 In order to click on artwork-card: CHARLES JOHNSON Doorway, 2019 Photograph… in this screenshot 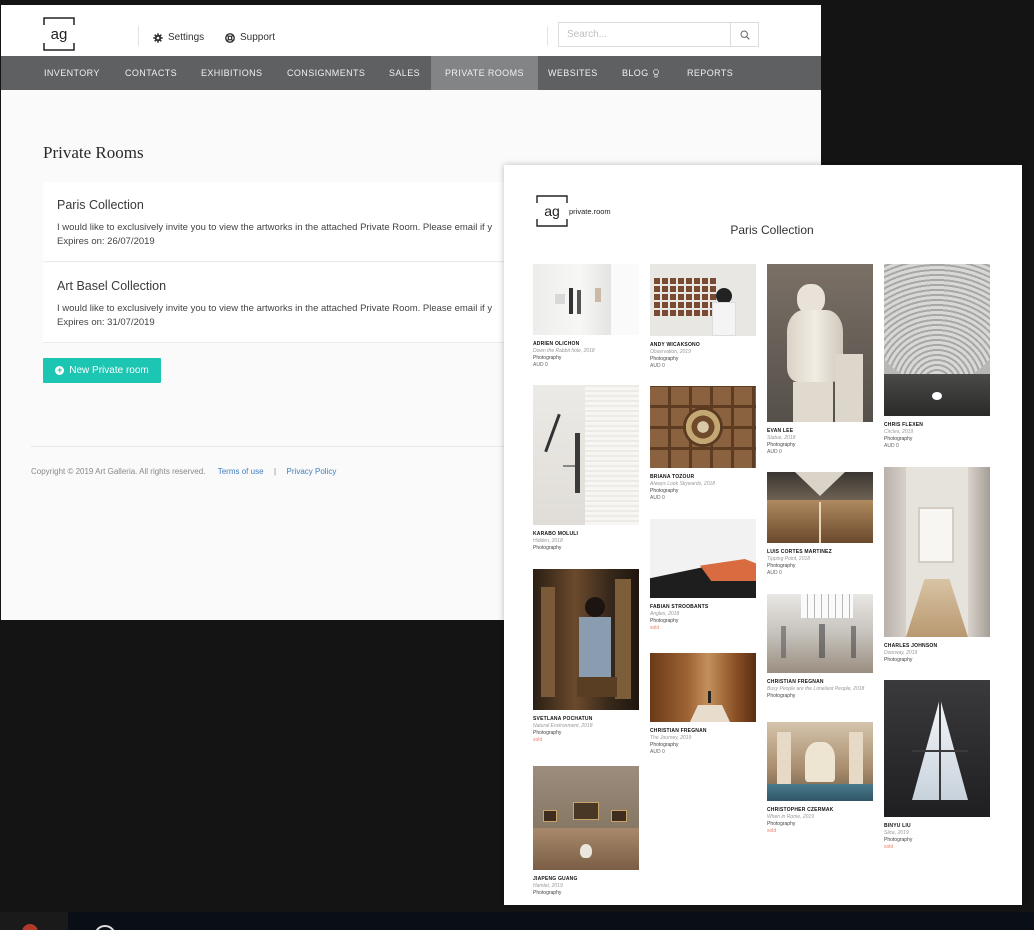, I will do `click(937, 565)`.